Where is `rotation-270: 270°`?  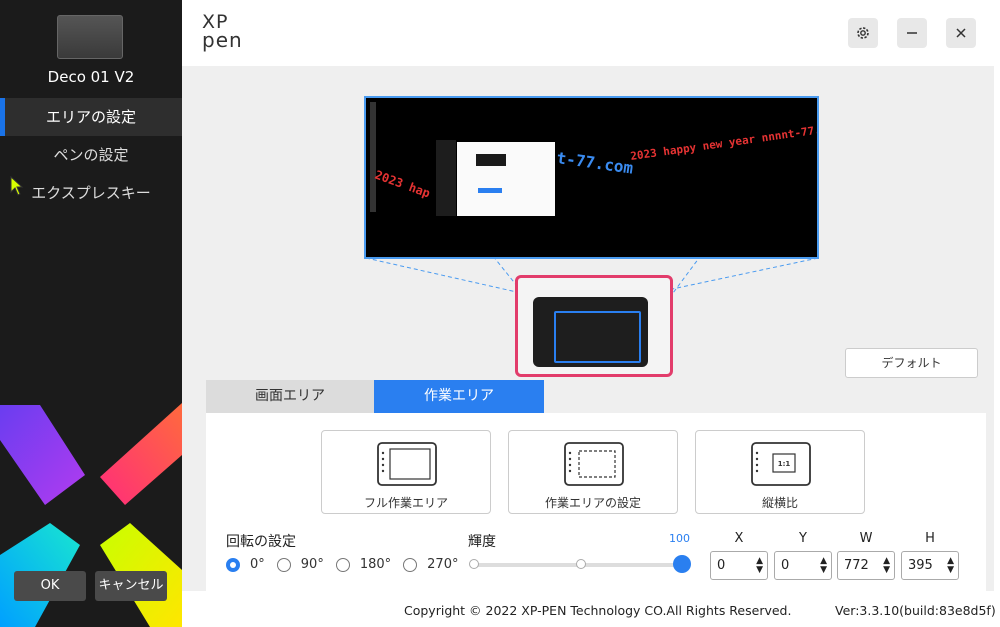 rotation-270: 270° is located at coordinates (430, 564).